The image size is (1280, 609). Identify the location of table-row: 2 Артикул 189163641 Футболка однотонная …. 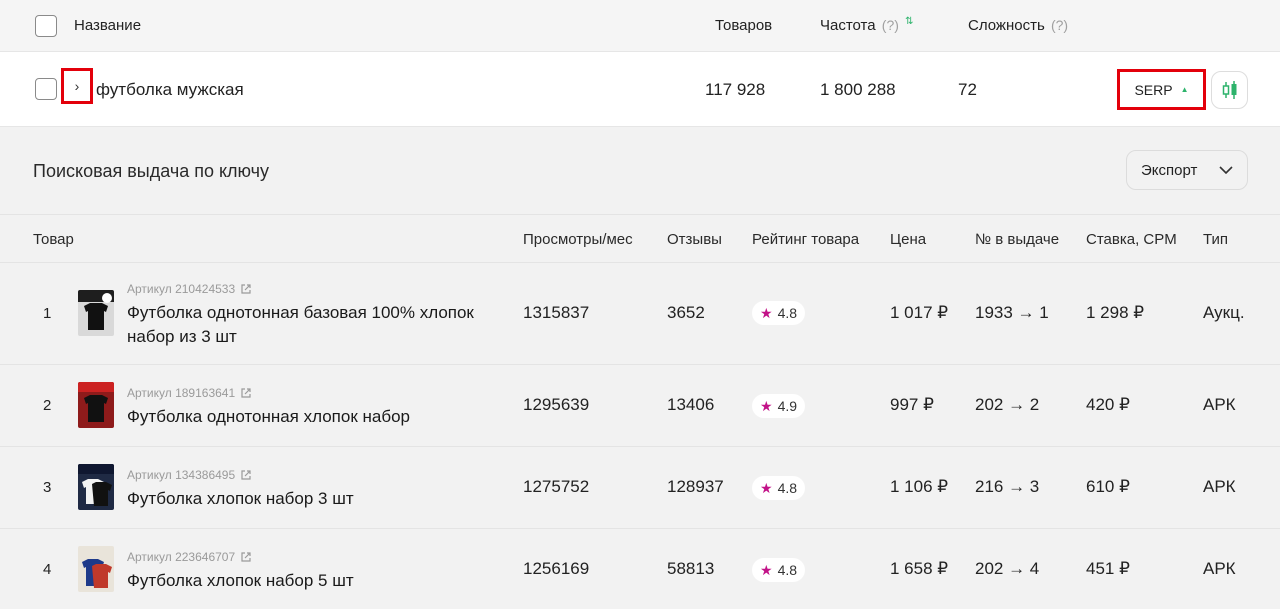
(640, 406).